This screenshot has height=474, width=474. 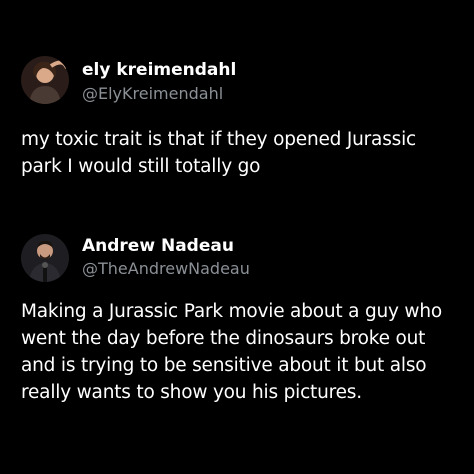 I want to click on avatar-andrew, so click(x=45, y=258).